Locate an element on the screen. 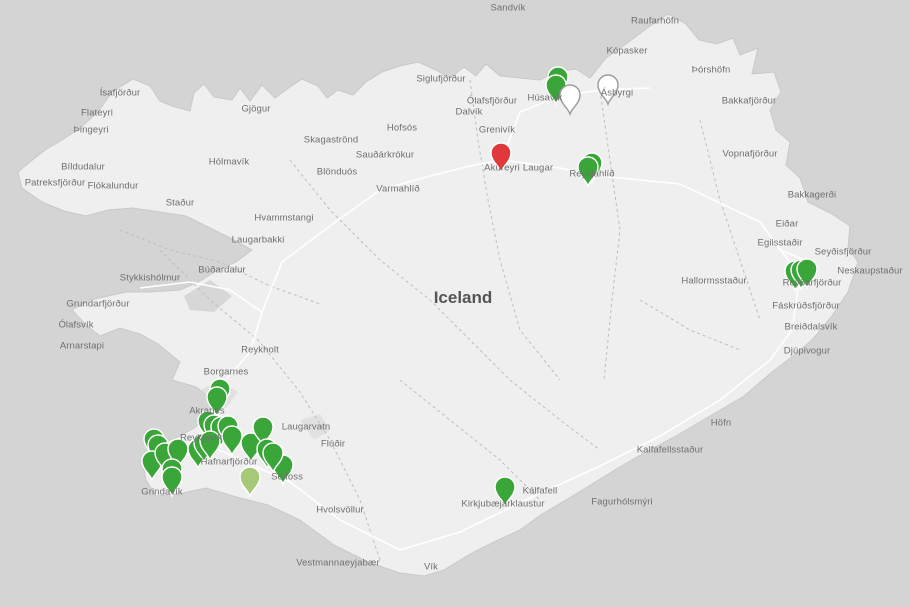 This screenshot has height=607, width=910. place-label: Gjögur is located at coordinates (256, 109).